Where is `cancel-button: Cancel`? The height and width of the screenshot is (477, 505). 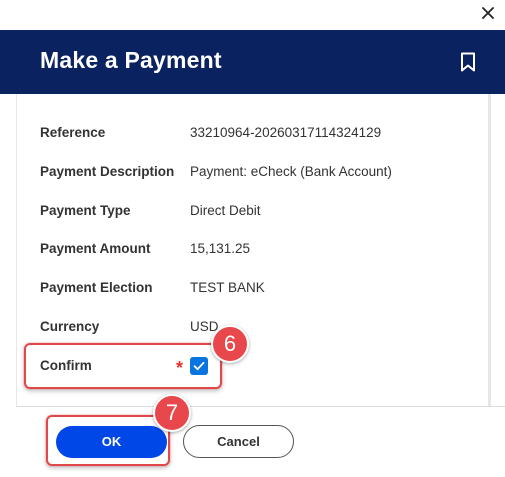
cancel-button: Cancel is located at coordinates (238, 441).